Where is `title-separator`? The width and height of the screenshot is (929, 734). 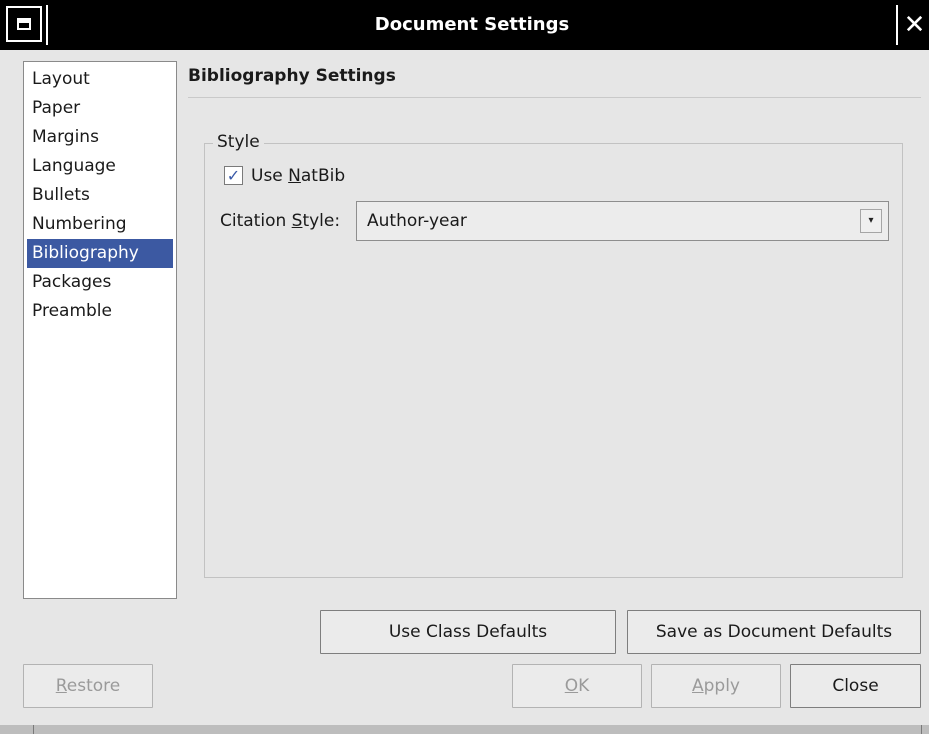 title-separator is located at coordinates (897, 25).